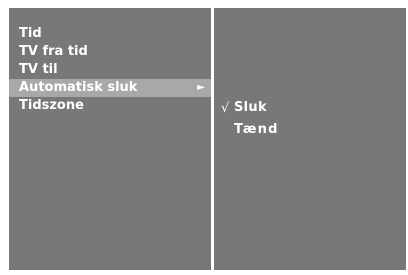  Describe the element at coordinates (30, 33) in the screenshot. I see `menu-item-label: Tid` at that location.